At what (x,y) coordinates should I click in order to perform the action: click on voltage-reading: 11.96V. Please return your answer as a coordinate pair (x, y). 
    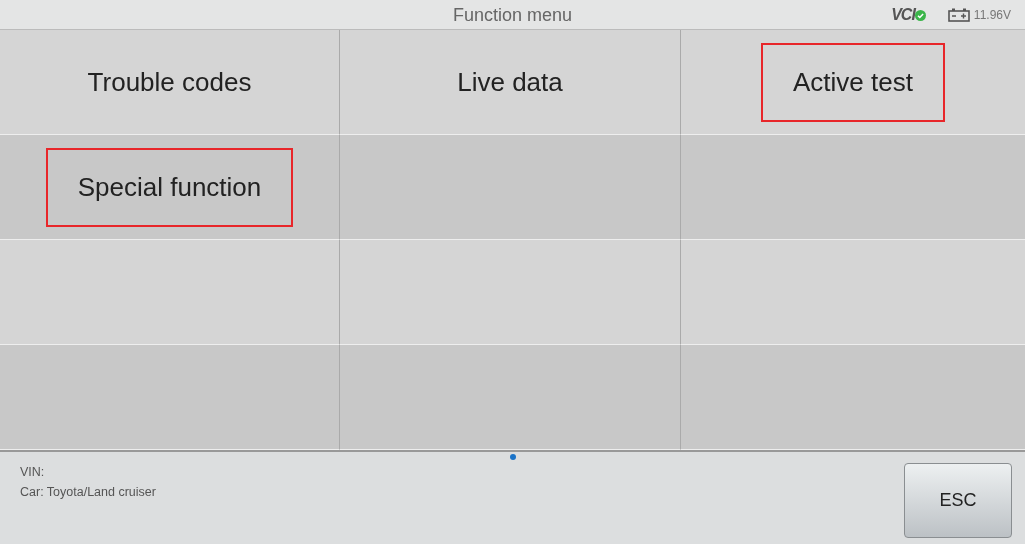
    Looking at the image, I should click on (992, 15).